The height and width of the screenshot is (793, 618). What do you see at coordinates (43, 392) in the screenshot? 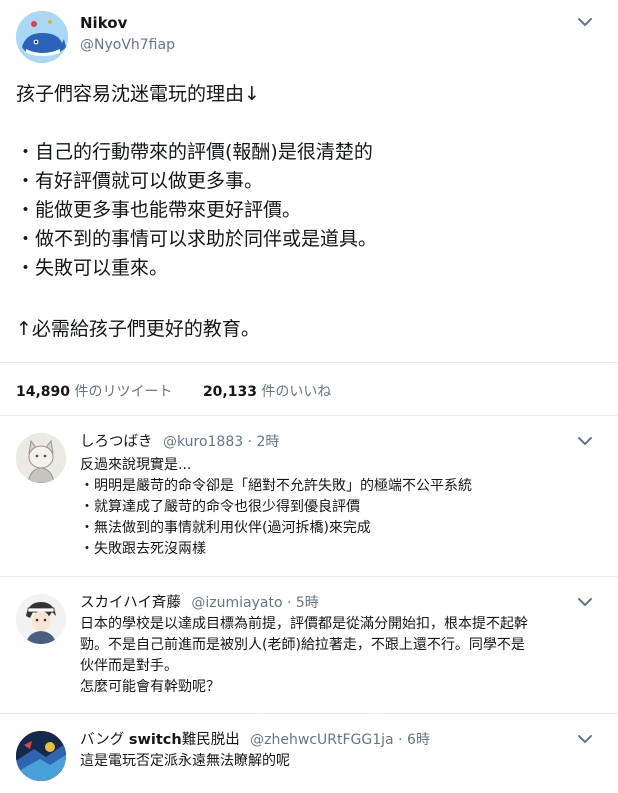
I see `retweet-count: 14,890` at bounding box center [43, 392].